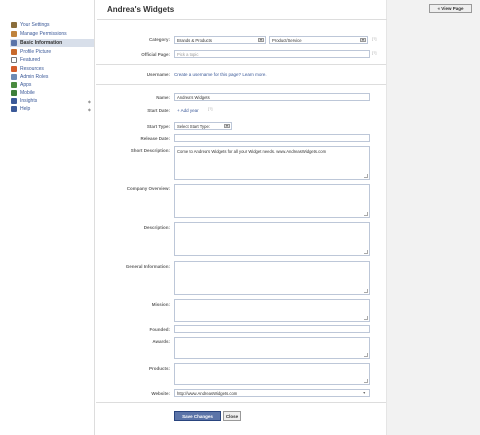 Image resolution: width=480 pixels, height=435 pixels. Describe the element at coordinates (14, 109) in the screenshot. I see `help-icon` at that location.